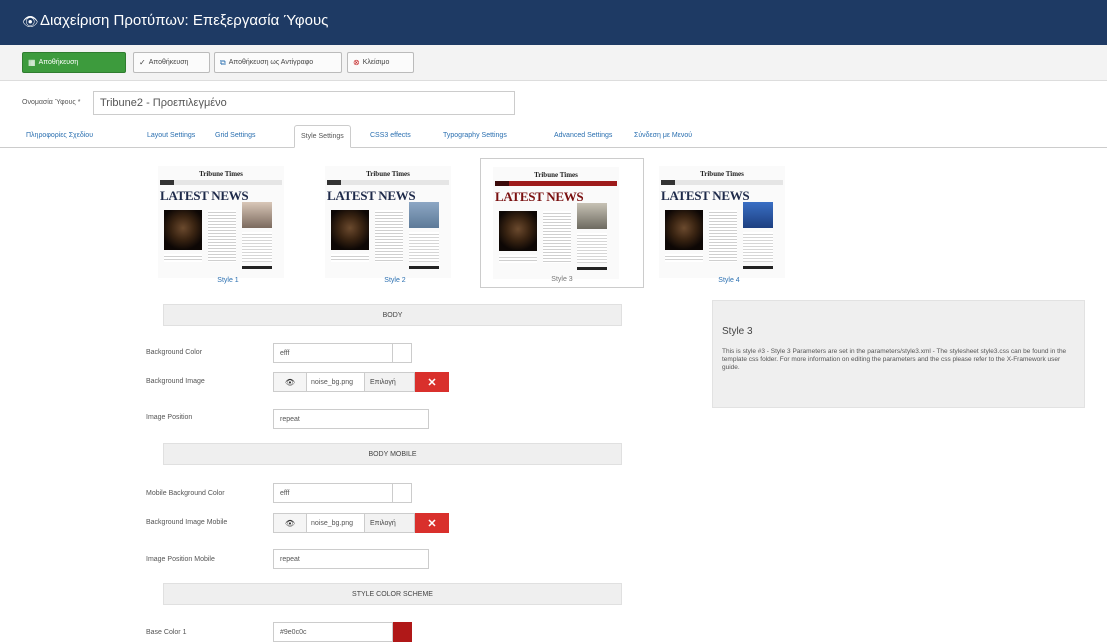 The height and width of the screenshot is (642, 1107). Describe the element at coordinates (390, 523) in the screenshot. I see `mobile-bg-image-select-button: Επιλογή` at that location.